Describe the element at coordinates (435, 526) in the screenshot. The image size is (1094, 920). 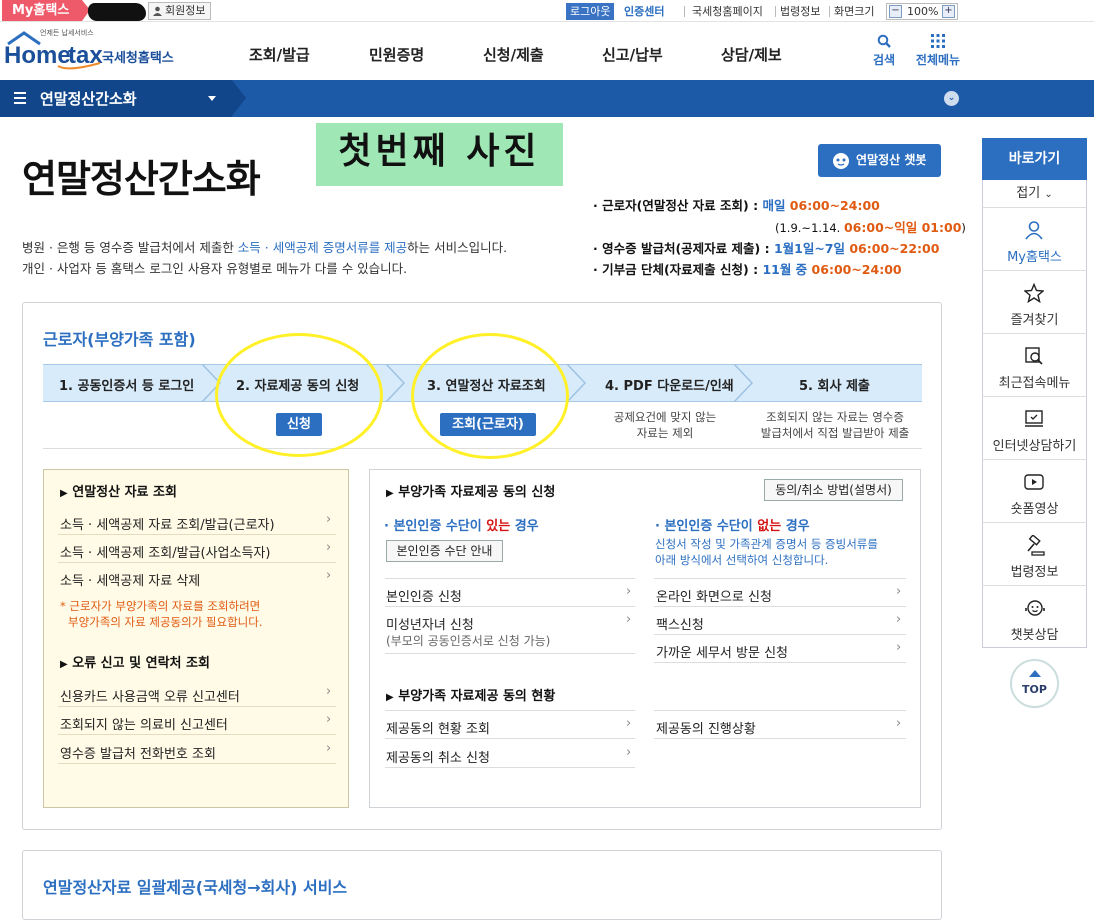
I see `sub-text: · 본인인증 수단이` at that location.